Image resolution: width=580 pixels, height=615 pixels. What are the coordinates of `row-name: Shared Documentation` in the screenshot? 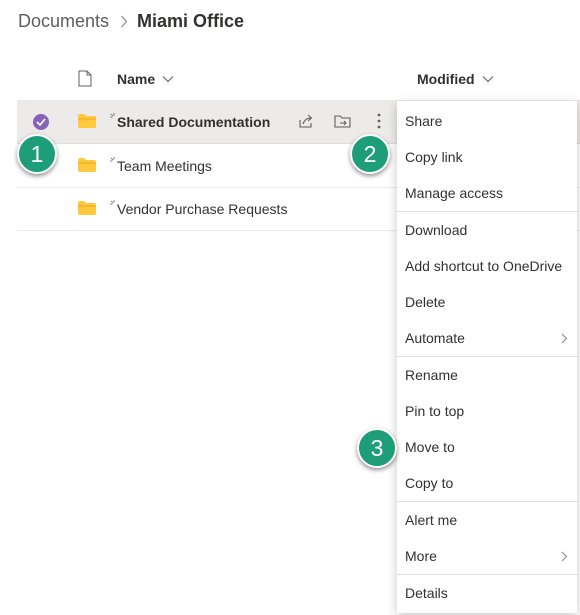 It's located at (193, 122).